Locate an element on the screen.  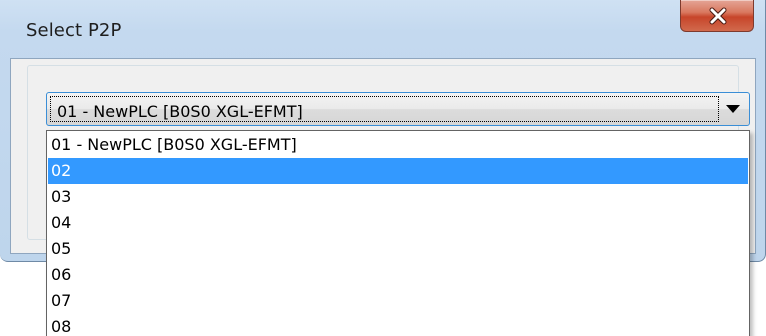
window-title: Select P2P is located at coordinates (74, 30).